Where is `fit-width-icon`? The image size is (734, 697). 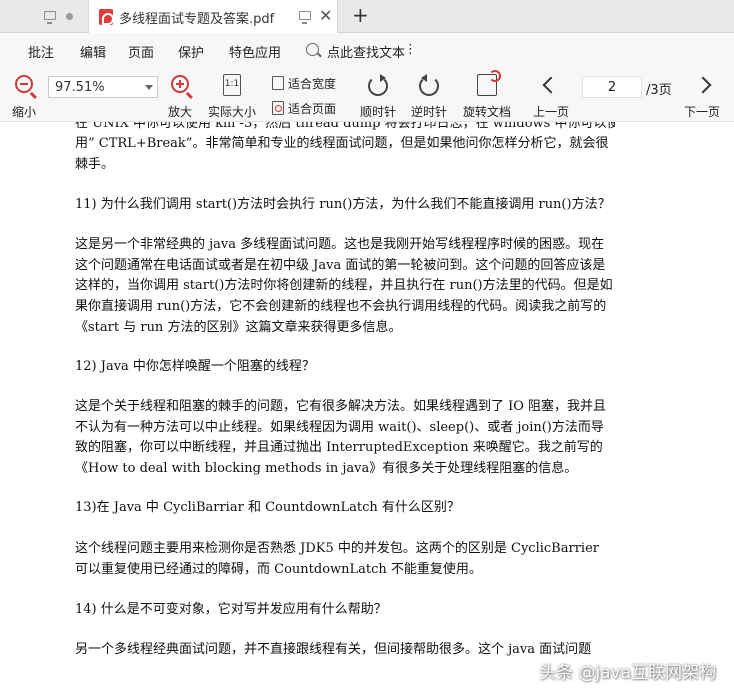
fit-width-icon is located at coordinates (278, 83).